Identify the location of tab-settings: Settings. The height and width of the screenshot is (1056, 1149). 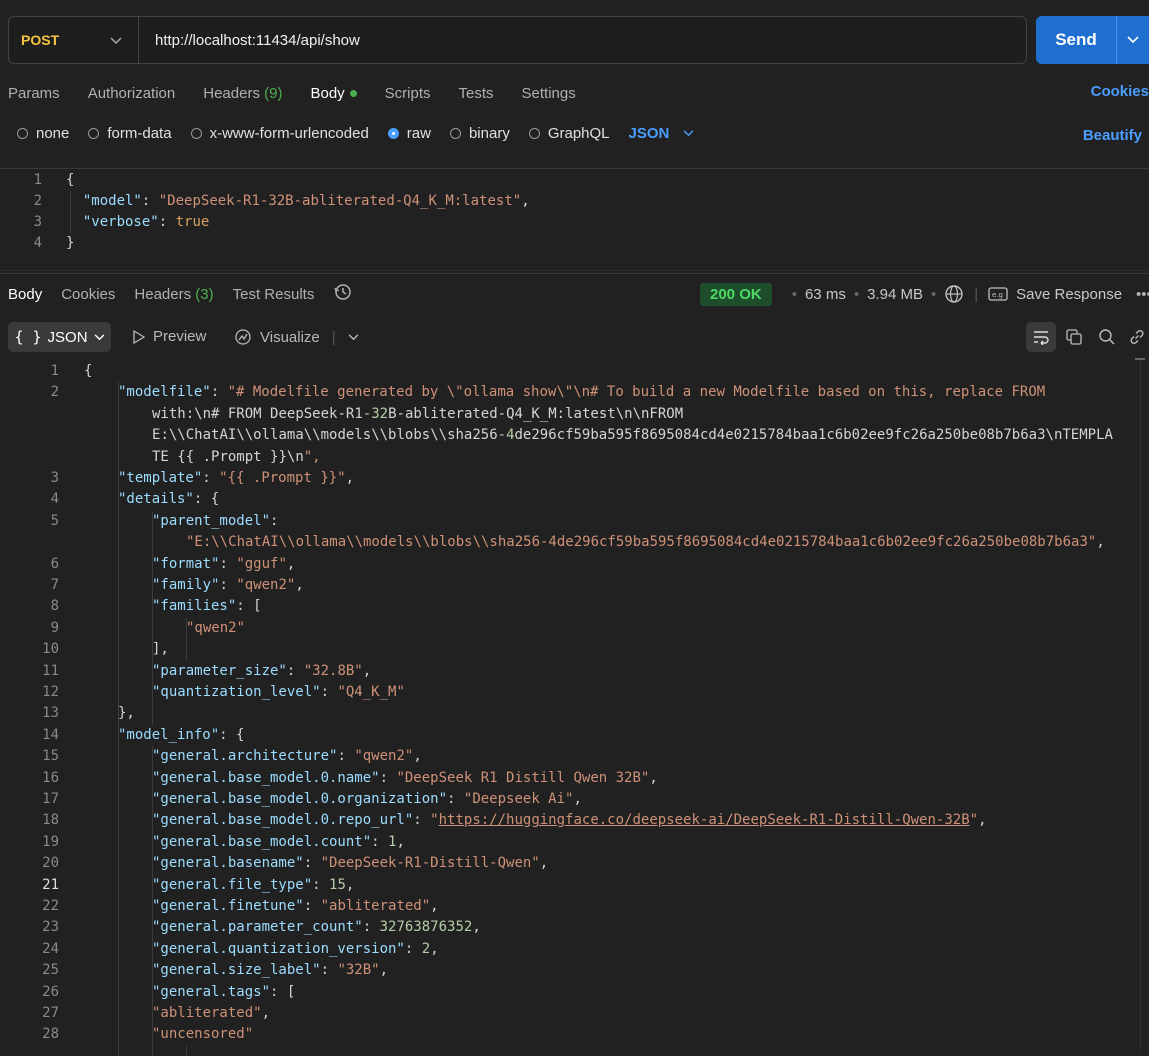
(549, 93).